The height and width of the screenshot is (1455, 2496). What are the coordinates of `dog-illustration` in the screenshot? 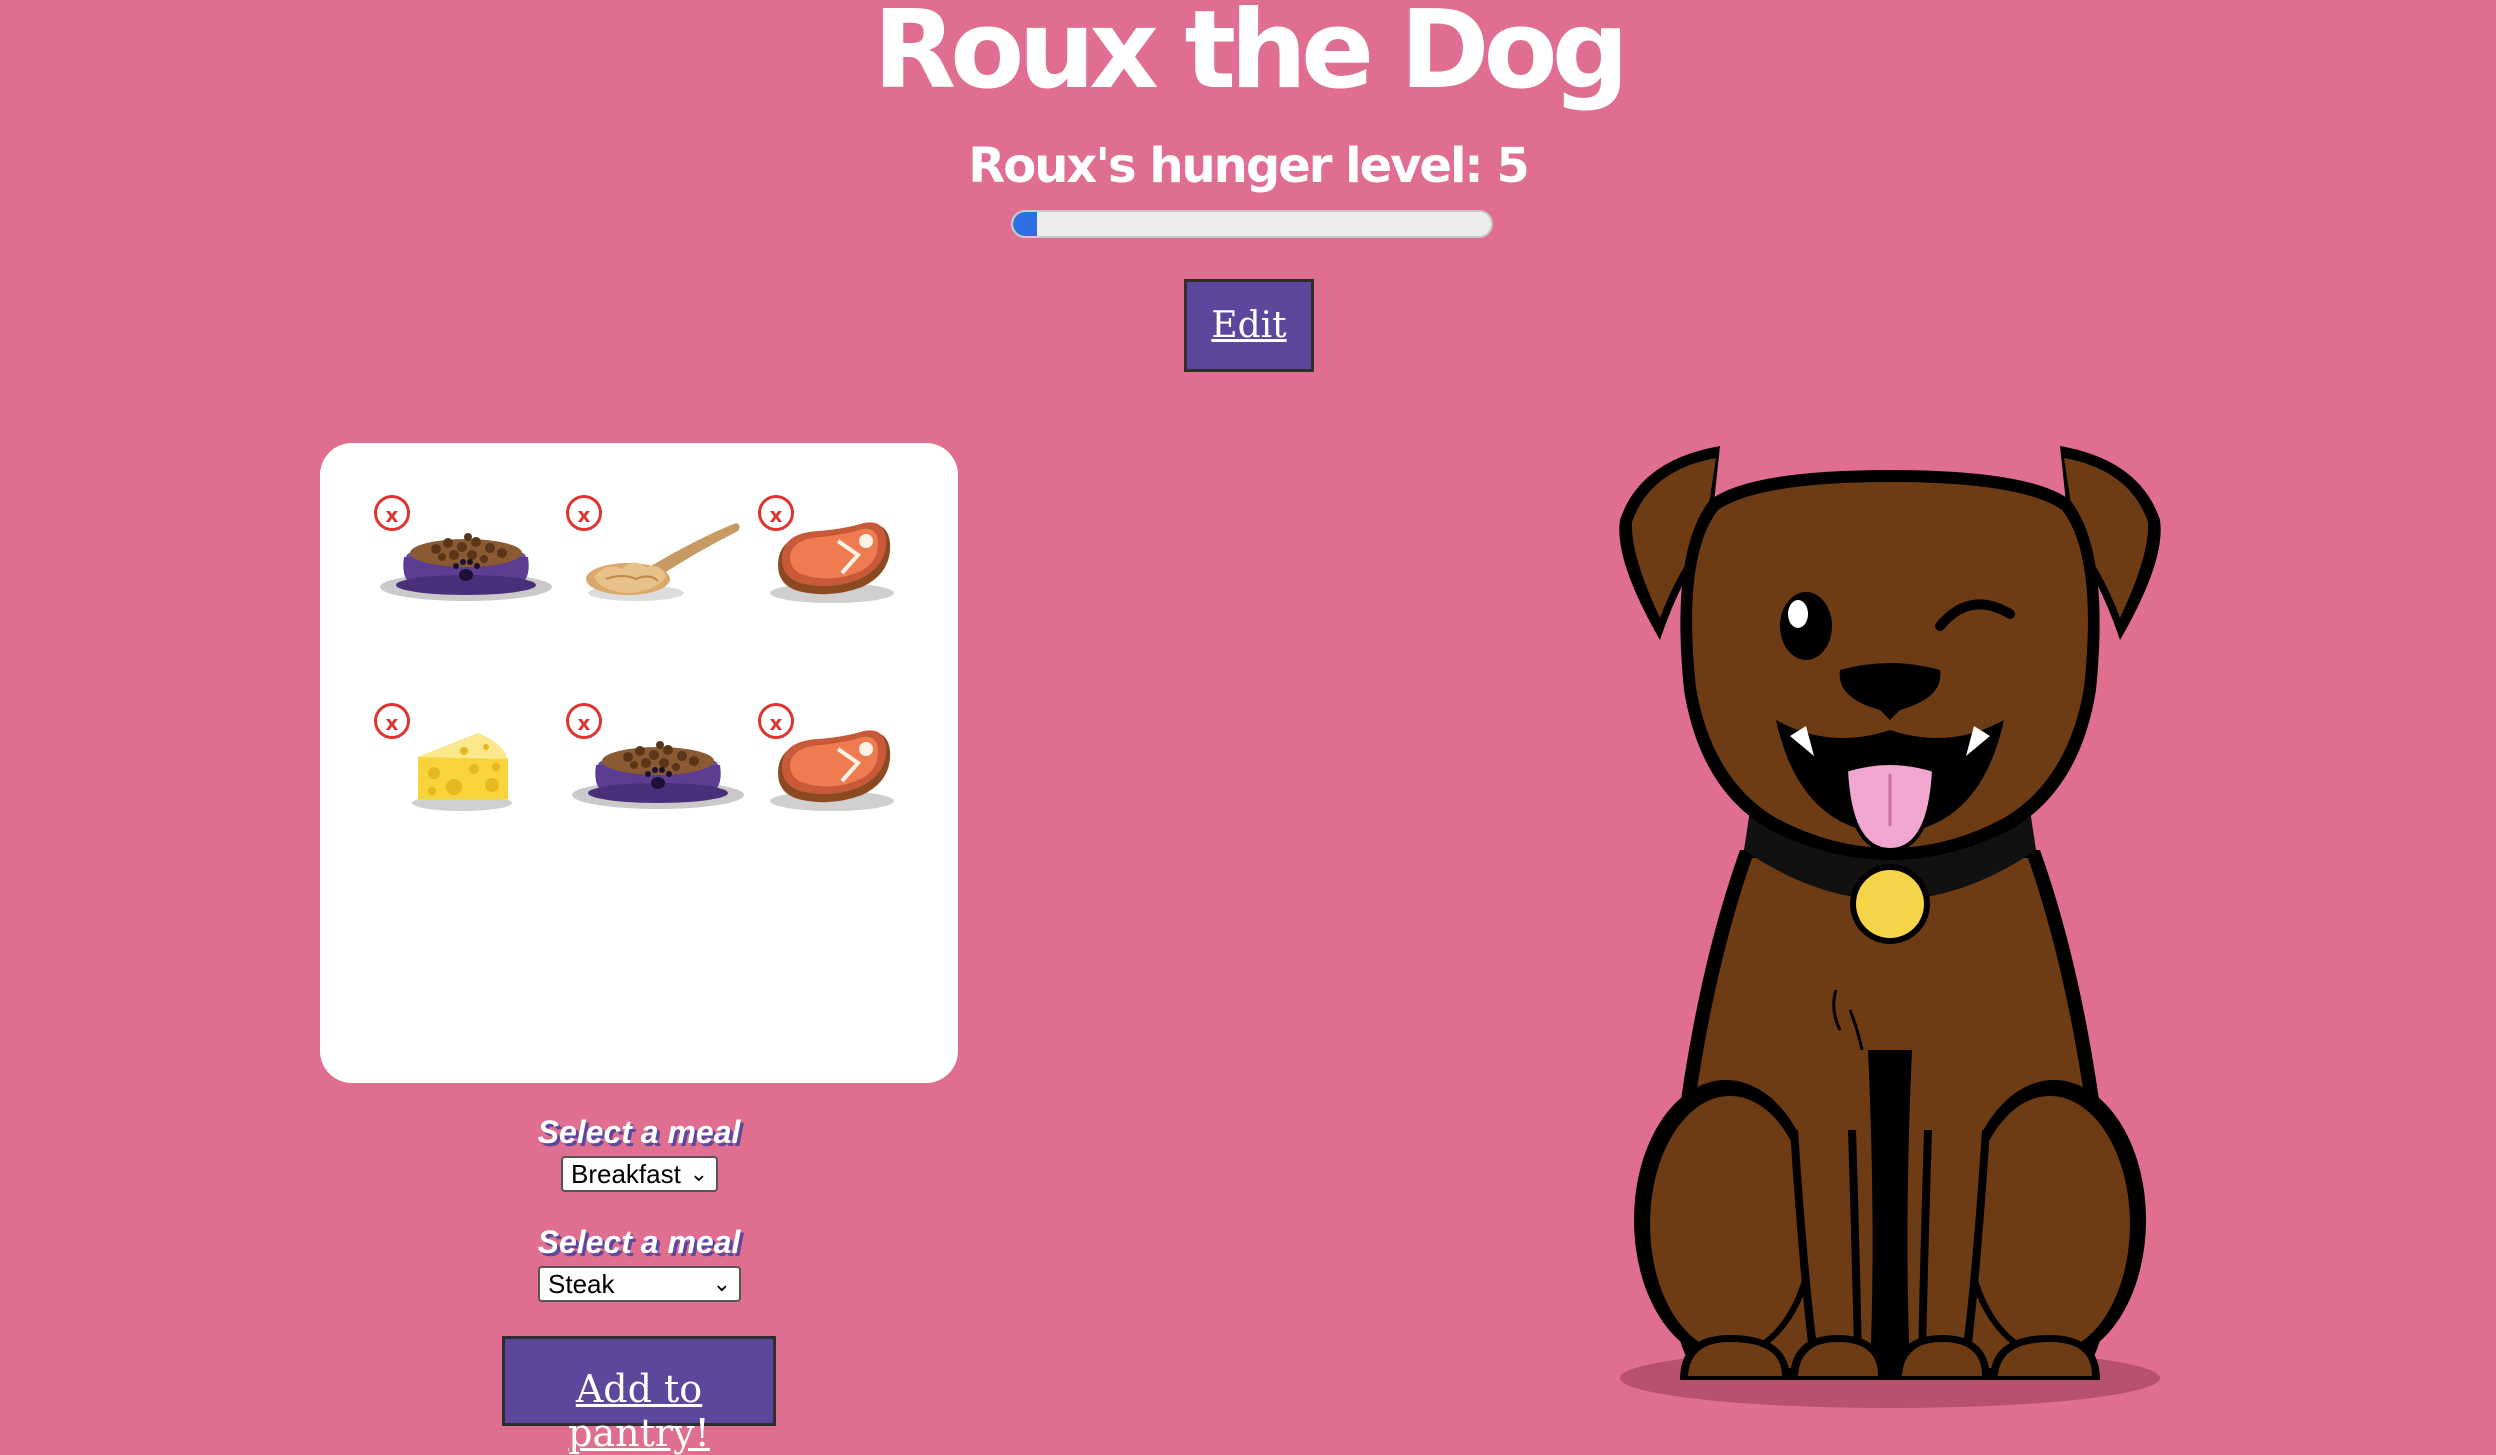 It's located at (1890, 927).